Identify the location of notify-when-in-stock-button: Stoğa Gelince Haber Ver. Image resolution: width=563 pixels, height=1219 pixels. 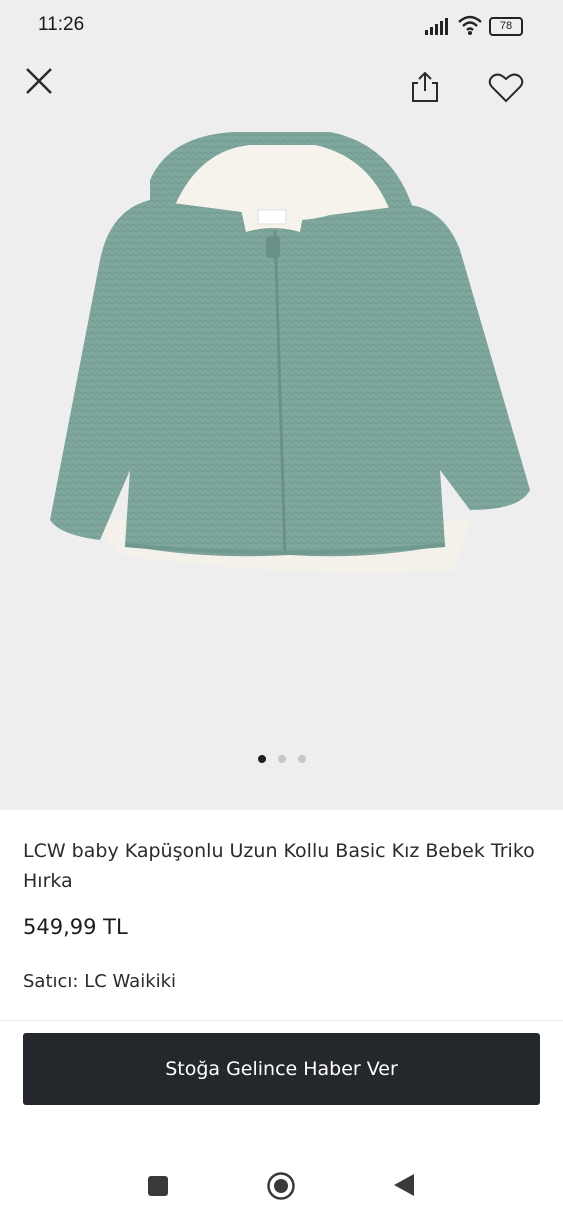
(281, 1069).